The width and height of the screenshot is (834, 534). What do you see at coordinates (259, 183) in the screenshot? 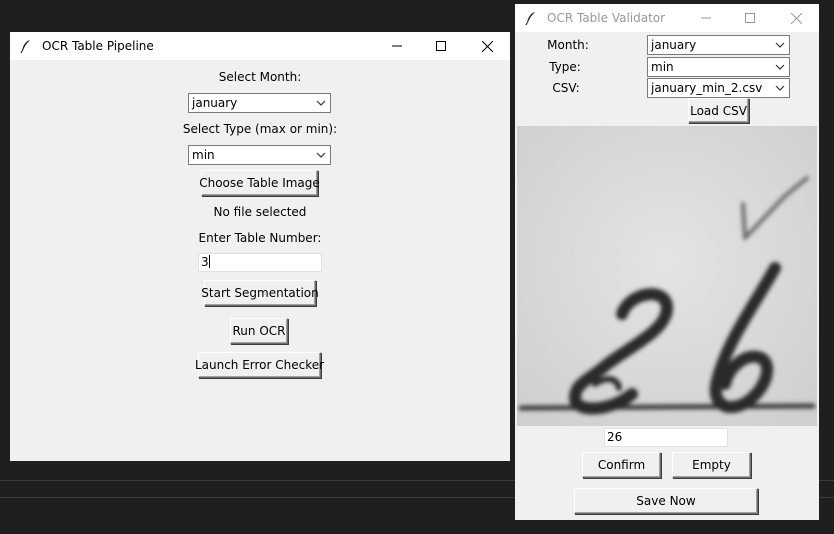
I see `choose-table-image-button: Choose Table Image` at bounding box center [259, 183].